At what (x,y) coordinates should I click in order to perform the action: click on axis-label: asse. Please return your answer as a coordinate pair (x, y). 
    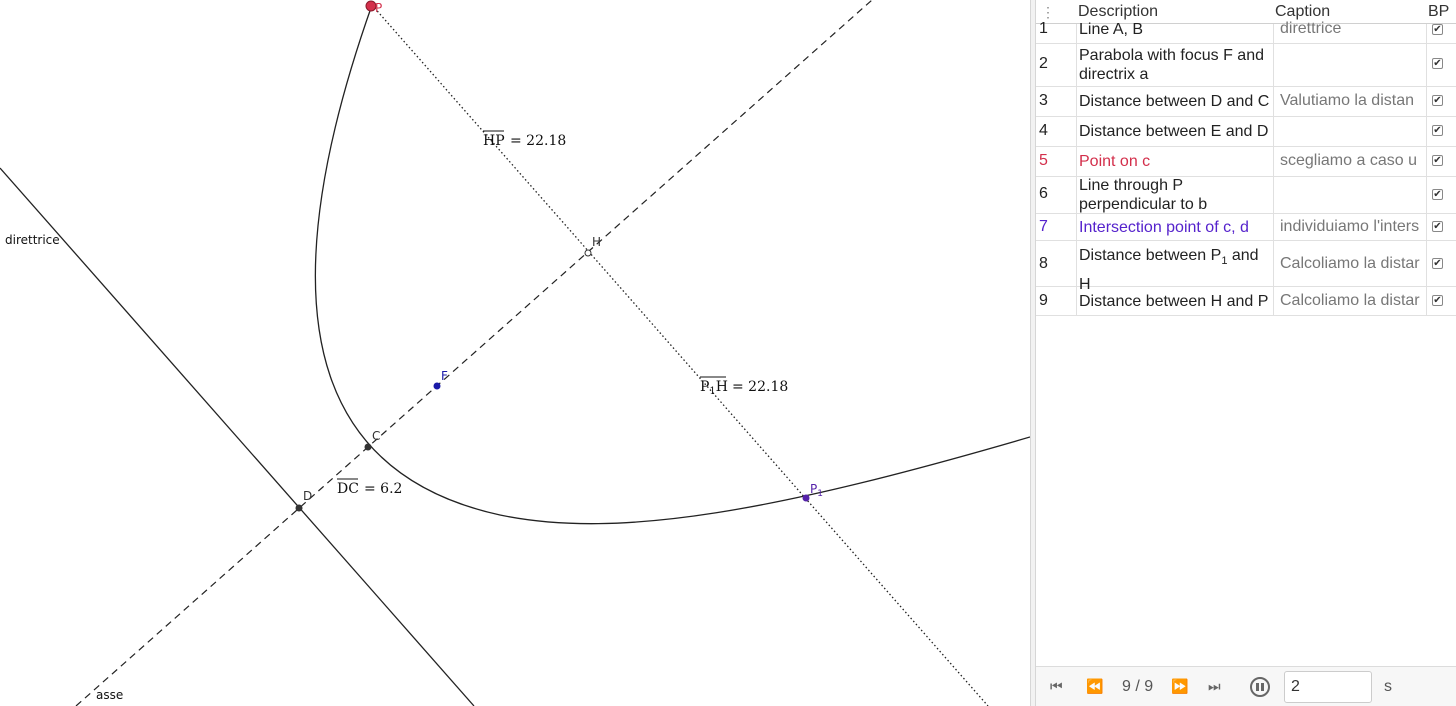
    Looking at the image, I should click on (109, 695).